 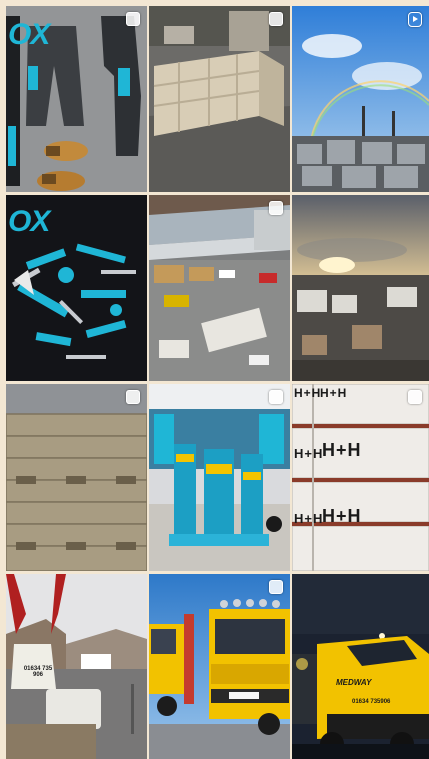 I want to click on post-tile-rainbow-yard, so click(x=360, y=99).